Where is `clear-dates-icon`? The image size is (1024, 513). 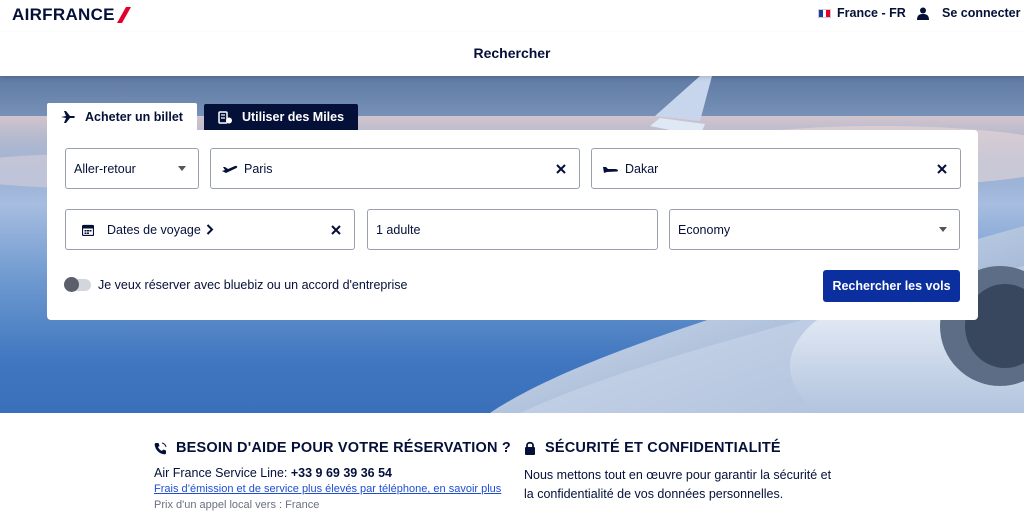 clear-dates-icon is located at coordinates (336, 230).